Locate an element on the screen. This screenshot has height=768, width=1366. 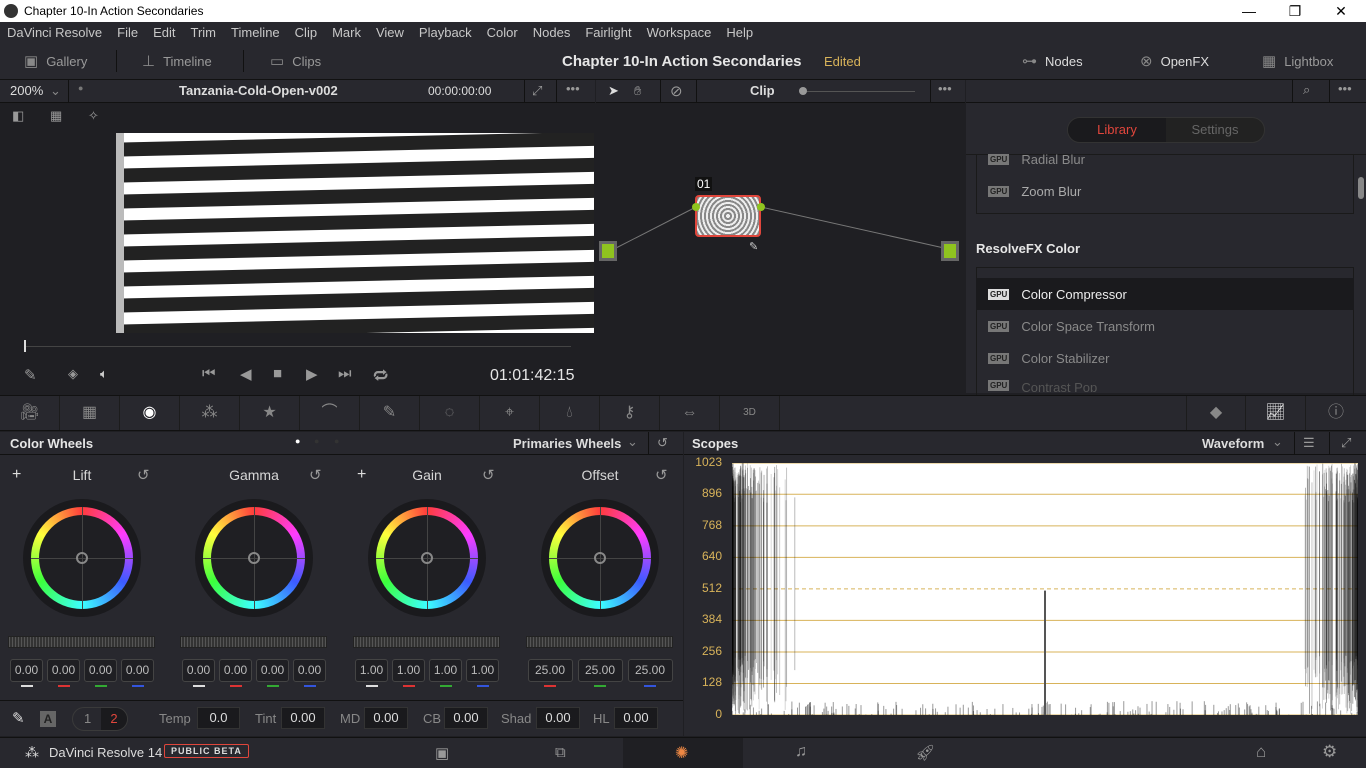
magic-wand-icon: ✧ is located at coordinates (93, 116).